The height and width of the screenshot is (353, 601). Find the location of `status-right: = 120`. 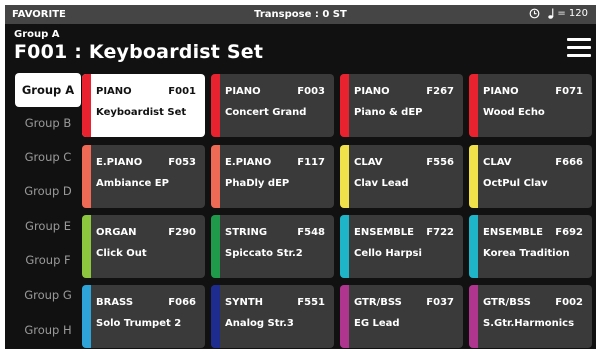

status-right: = 120 is located at coordinates (558, 13).